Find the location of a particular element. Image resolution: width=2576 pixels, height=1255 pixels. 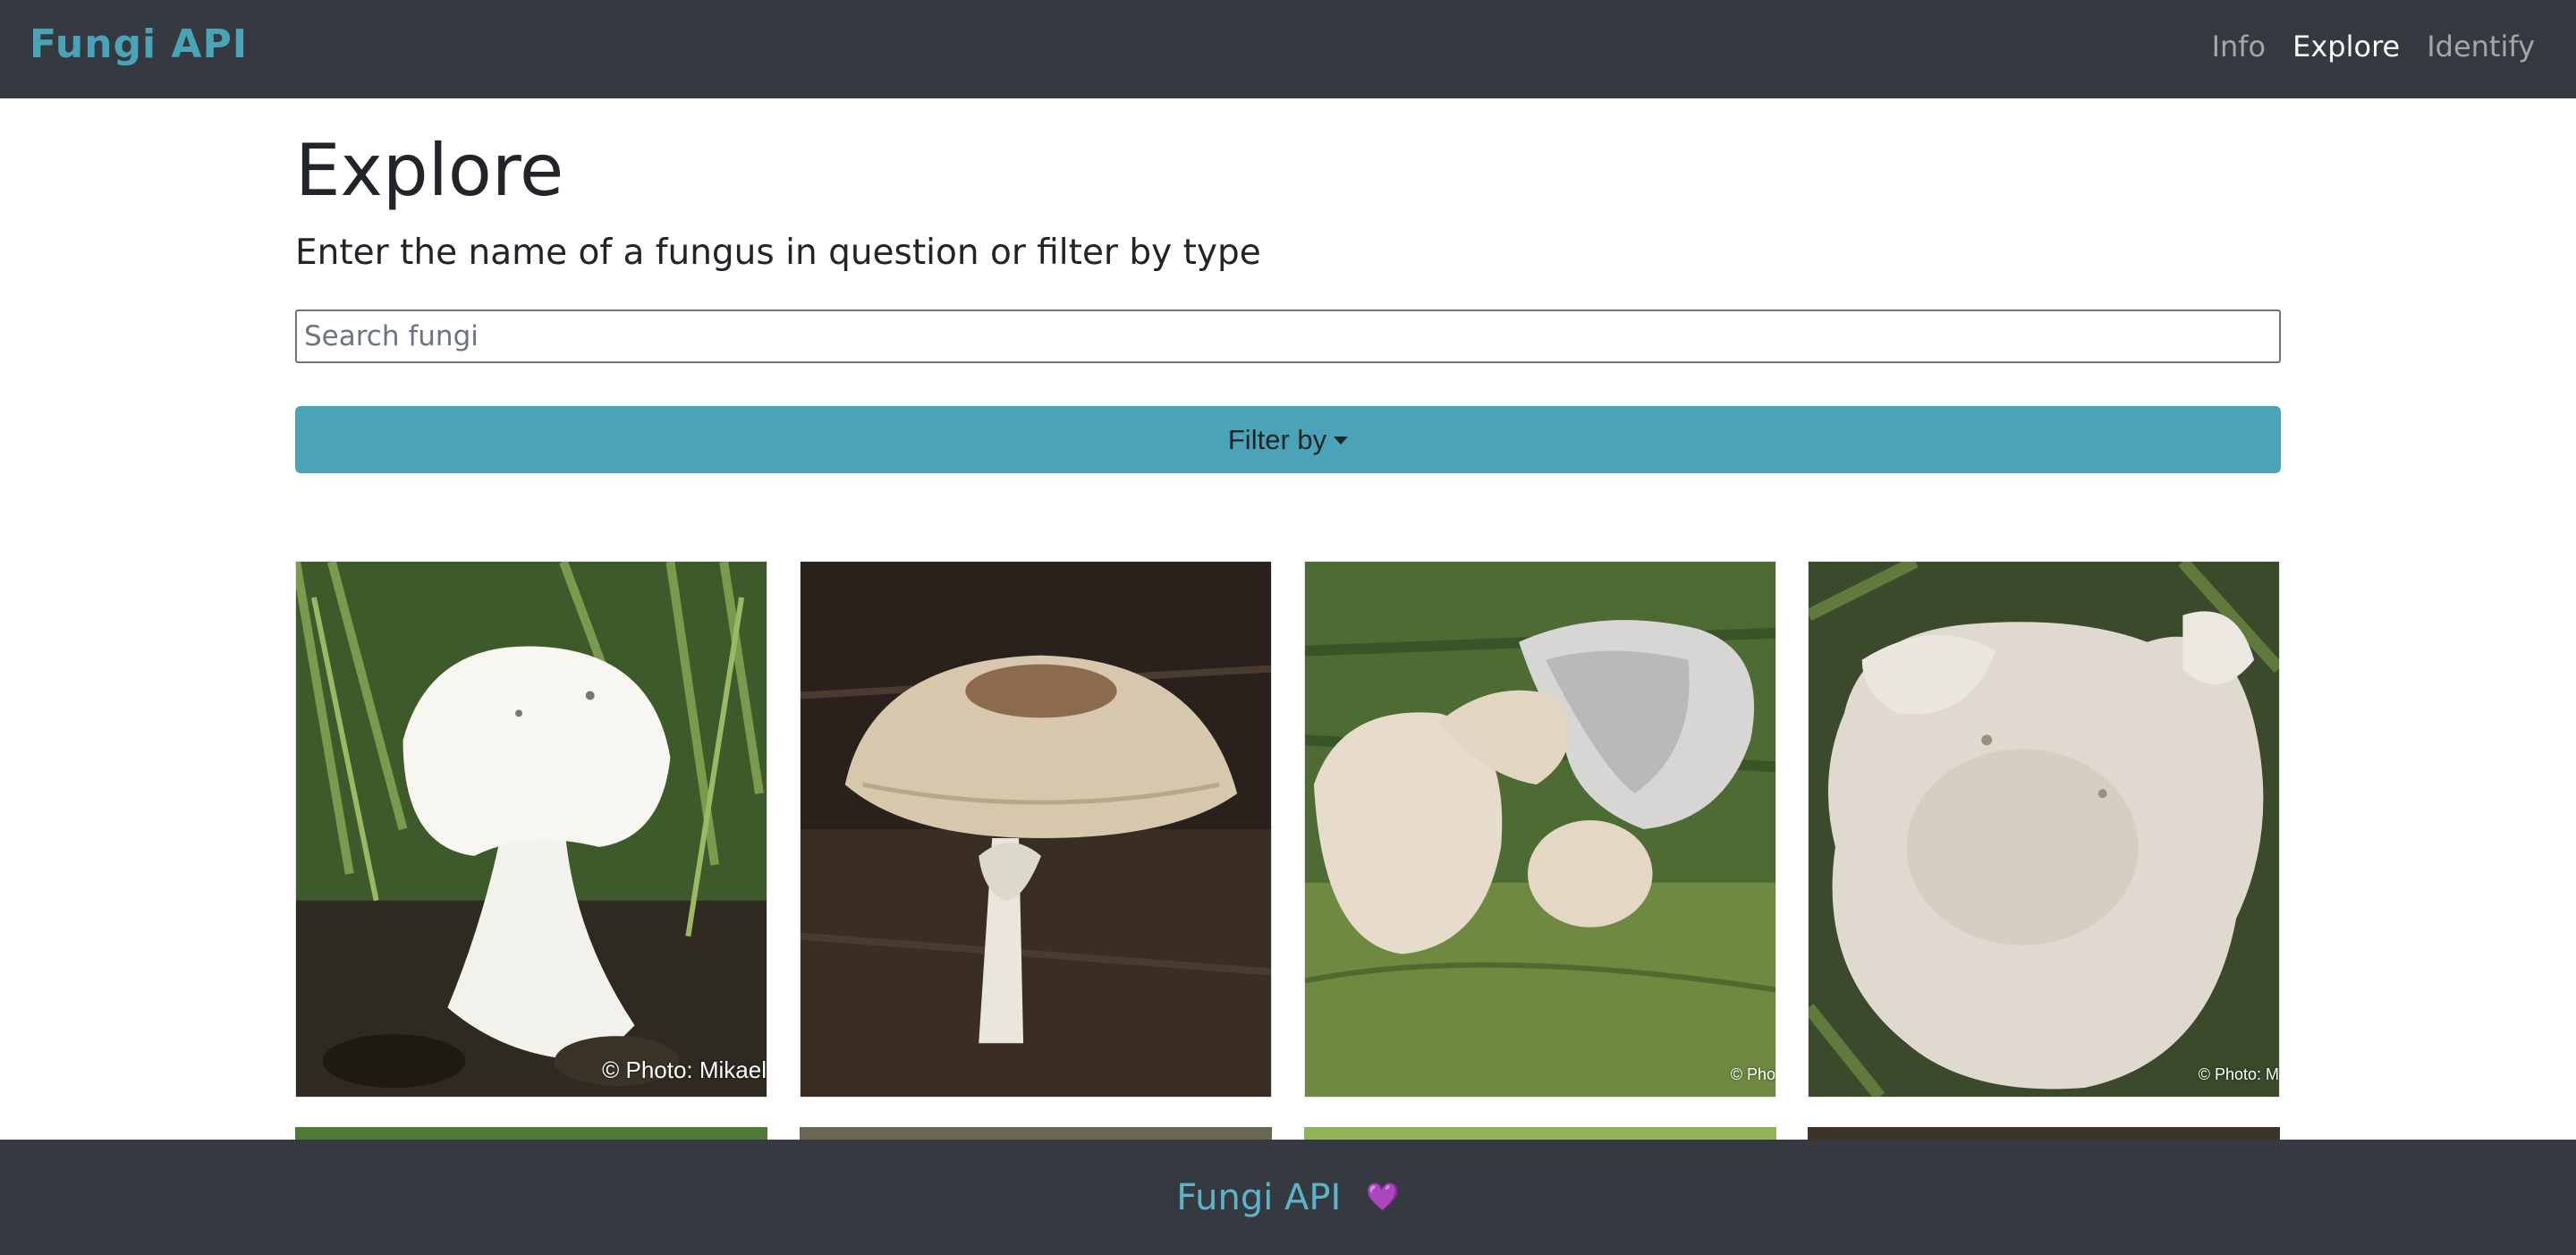

footer-brand: Fungi API is located at coordinates (1258, 1197).